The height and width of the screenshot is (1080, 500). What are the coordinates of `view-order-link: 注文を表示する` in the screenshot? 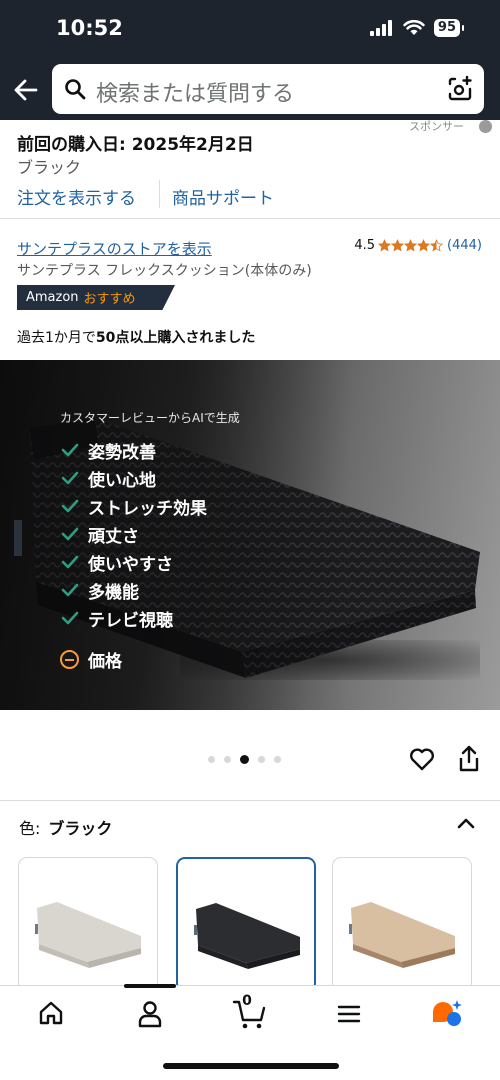 It's located at (76, 196).